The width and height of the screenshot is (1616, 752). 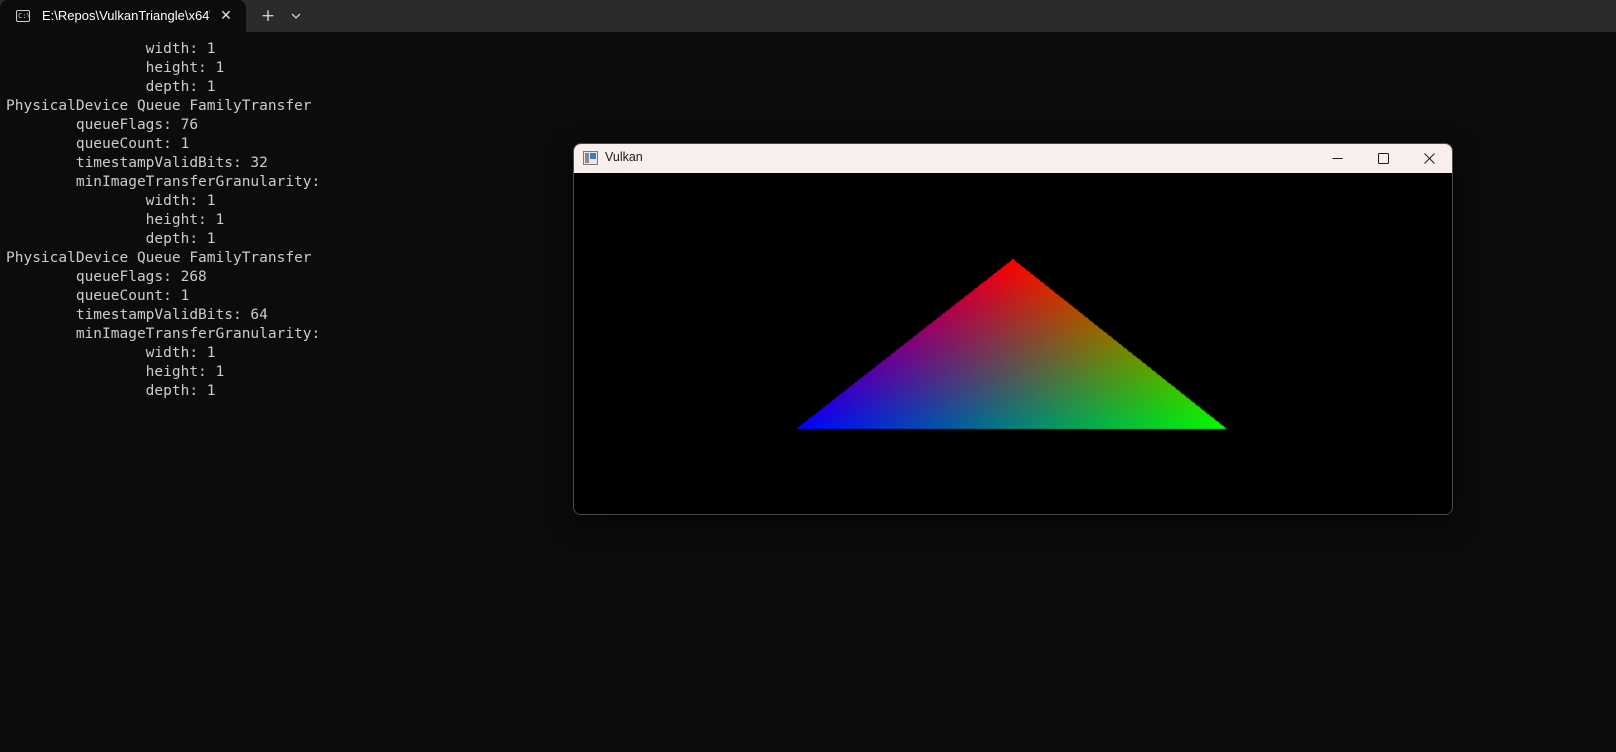 I want to click on tab-bar: C:\ E:\Repos\VulkanTriangle\x64\ ✕ +, so click(x=808, y=16).